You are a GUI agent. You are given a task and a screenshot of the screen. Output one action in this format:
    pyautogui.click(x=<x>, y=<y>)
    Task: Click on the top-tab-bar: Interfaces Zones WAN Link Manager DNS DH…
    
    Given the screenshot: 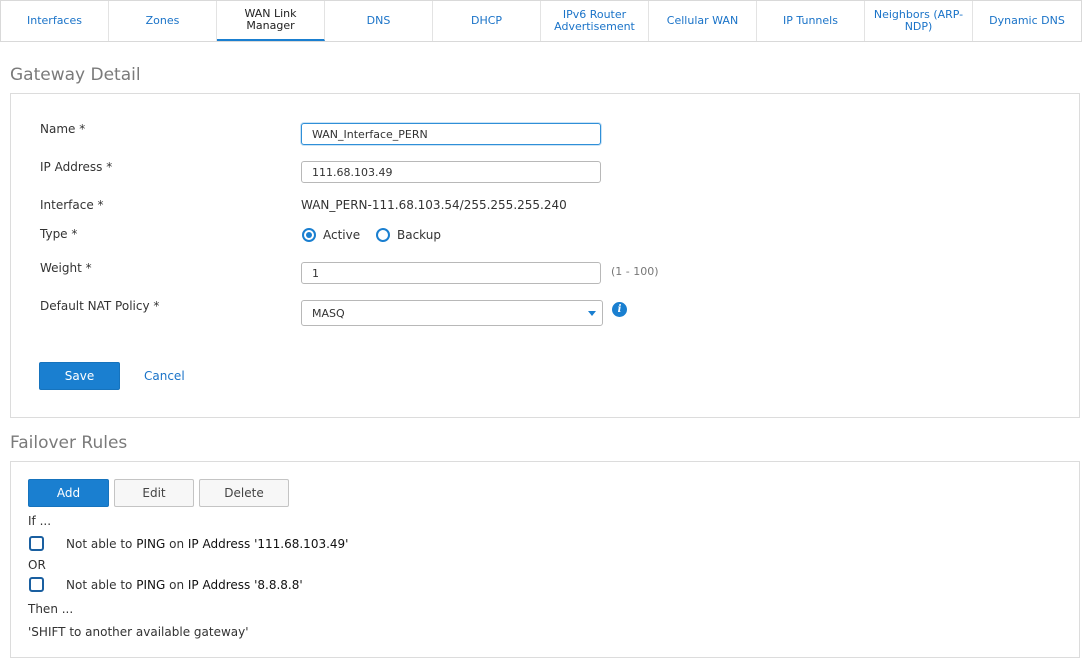 What is the action you would take?
    pyautogui.click(x=541, y=21)
    